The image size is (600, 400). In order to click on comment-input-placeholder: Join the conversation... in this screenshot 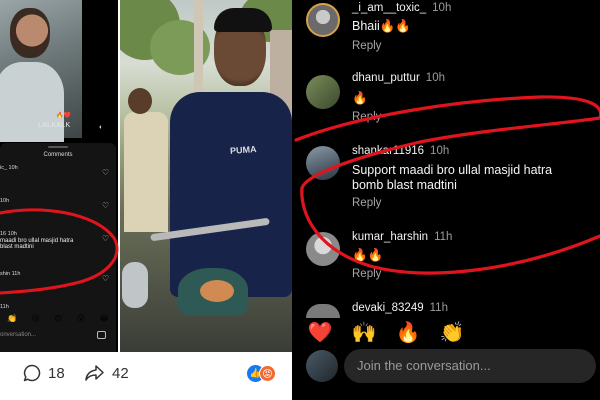, I will do `click(424, 365)`.